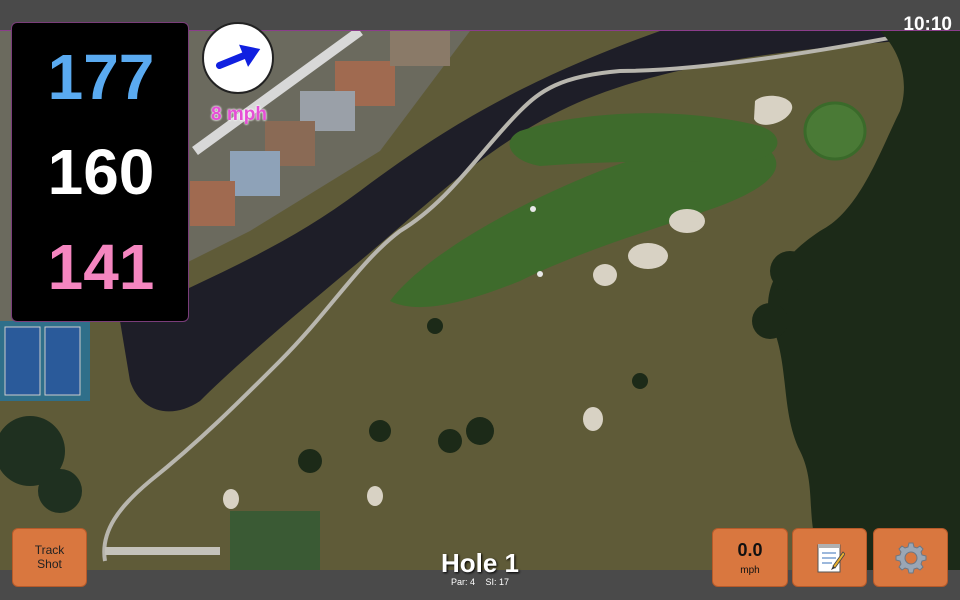 This screenshot has width=960, height=600. I want to click on hole-title: Hole 1, so click(480, 563).